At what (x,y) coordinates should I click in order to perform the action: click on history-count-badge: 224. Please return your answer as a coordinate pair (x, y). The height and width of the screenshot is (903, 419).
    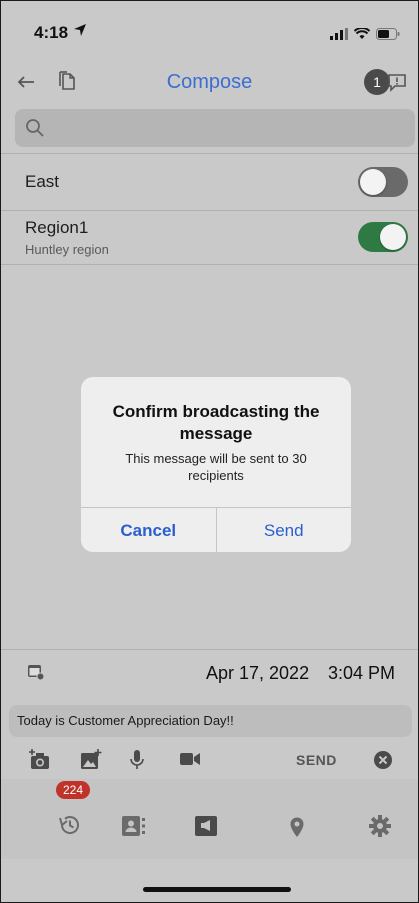
    Looking at the image, I should click on (73, 790).